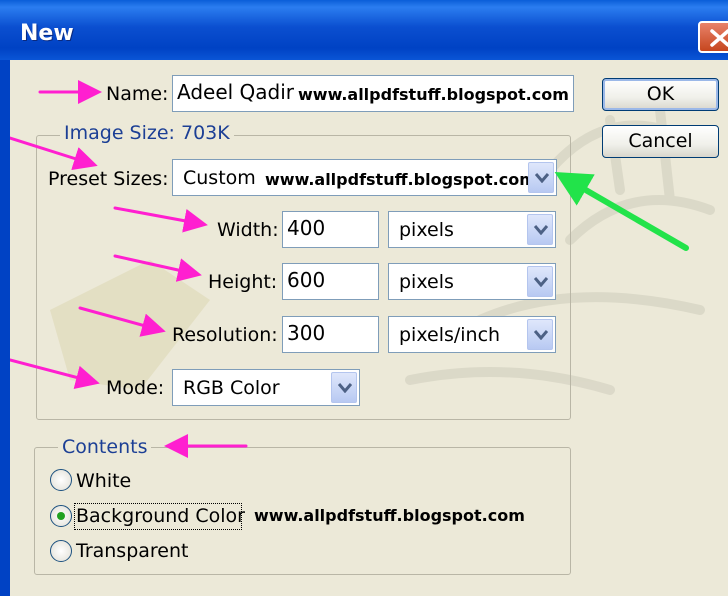  What do you see at coordinates (108, 179) in the screenshot?
I see `preset-sizes-label: Preset Sizes:` at bounding box center [108, 179].